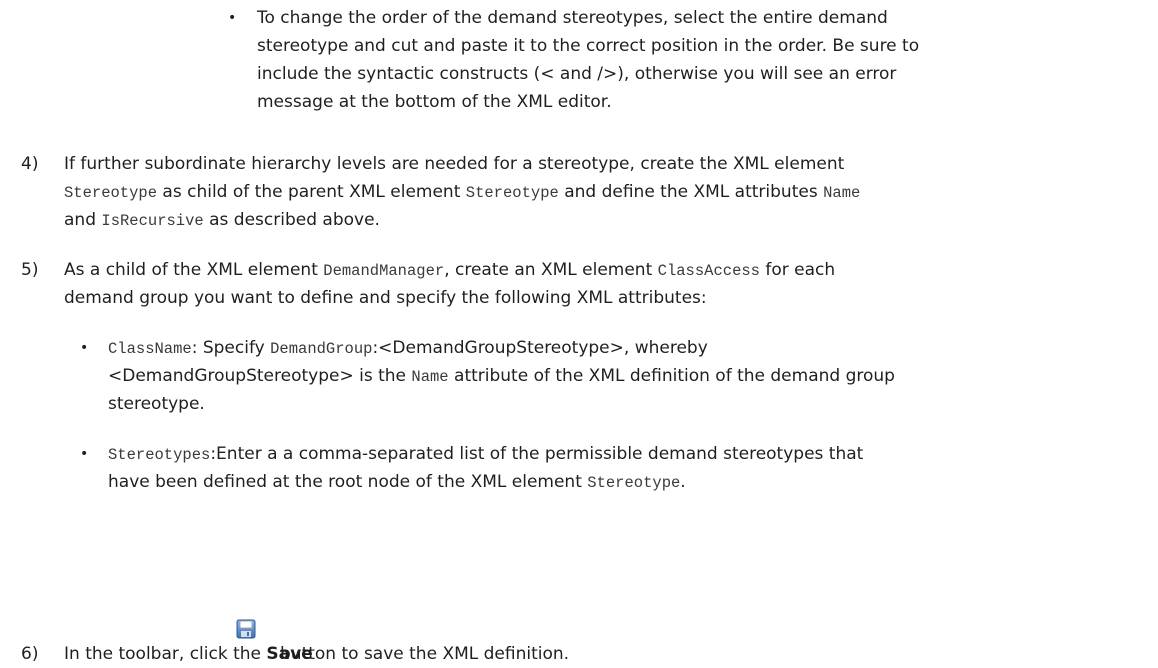  I want to click on text: and define the XML attributes, so click(691, 192).